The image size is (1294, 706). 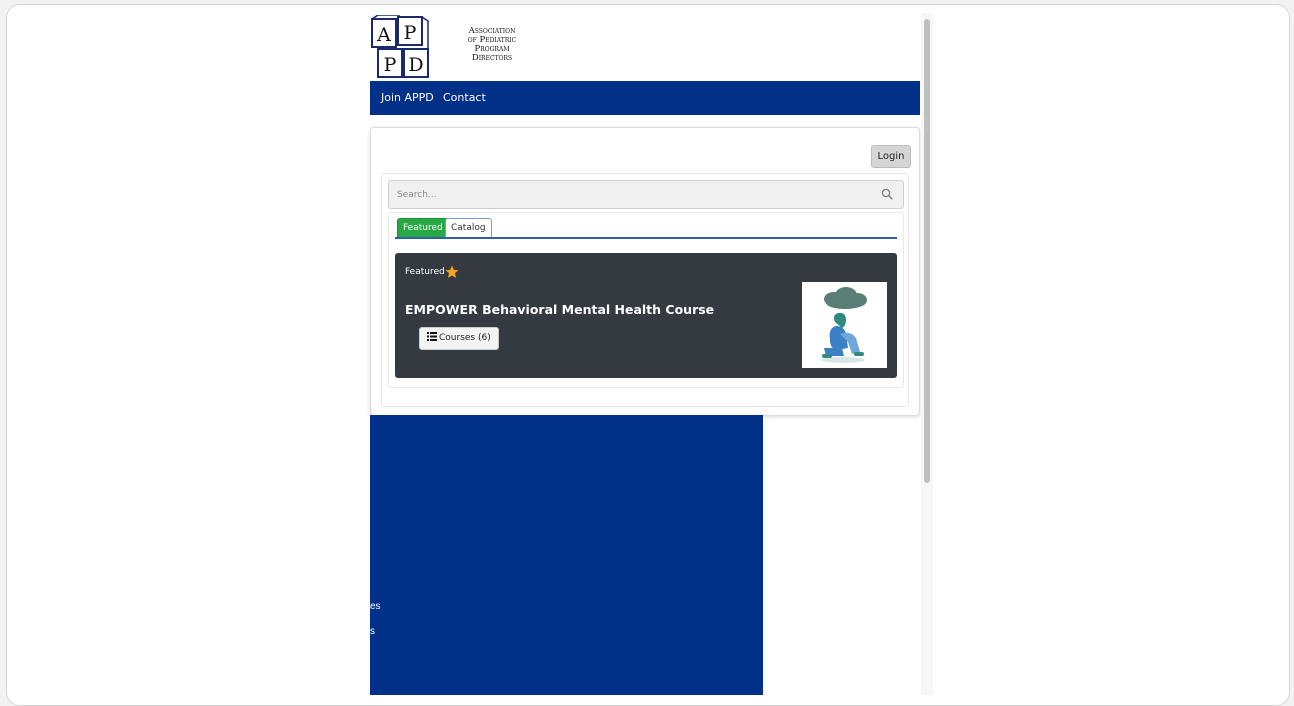 What do you see at coordinates (887, 194) in the screenshot?
I see `search-icon` at bounding box center [887, 194].